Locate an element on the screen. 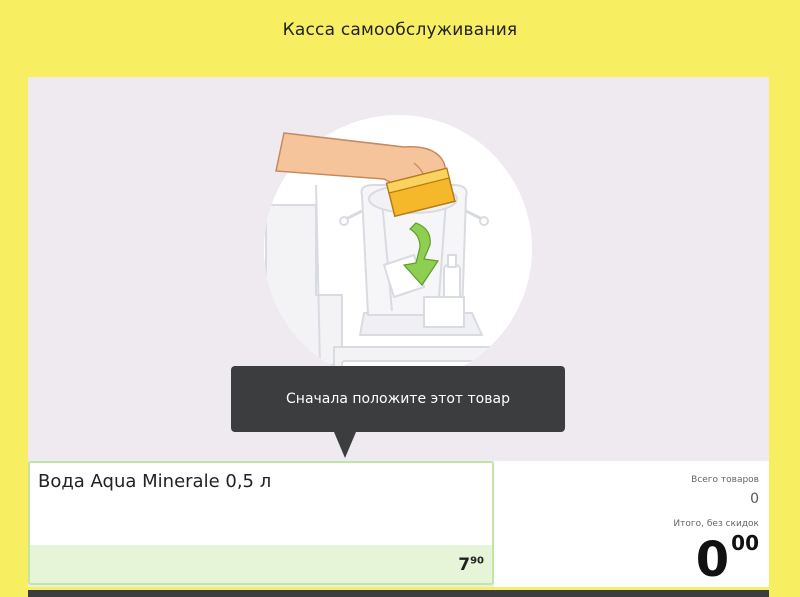 The height and width of the screenshot is (597, 800). bottom-bar is located at coordinates (398, 593).